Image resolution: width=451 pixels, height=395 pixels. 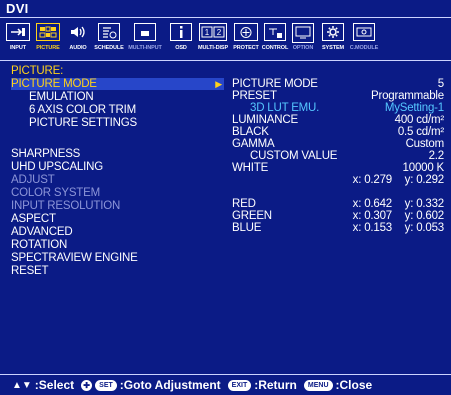 I want to click on toolbar-label: OSD, so click(x=181, y=48).